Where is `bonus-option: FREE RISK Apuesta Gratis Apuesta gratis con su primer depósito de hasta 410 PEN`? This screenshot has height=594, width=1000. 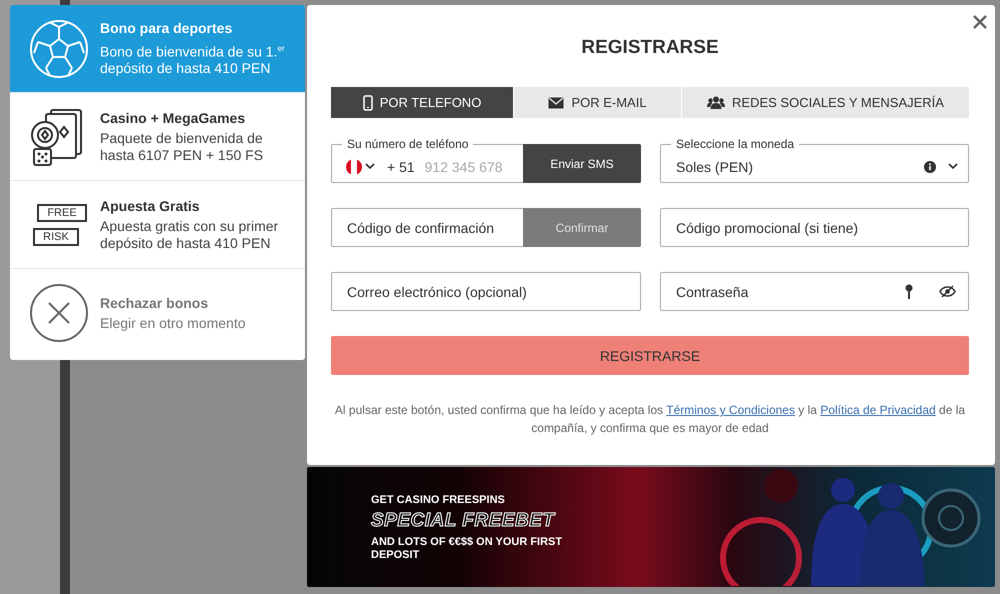
bonus-option: FREE RISK Apuesta Gratis Apuesta gratis con su primer depósito de hasta 410 PEN is located at coordinates (157, 225).